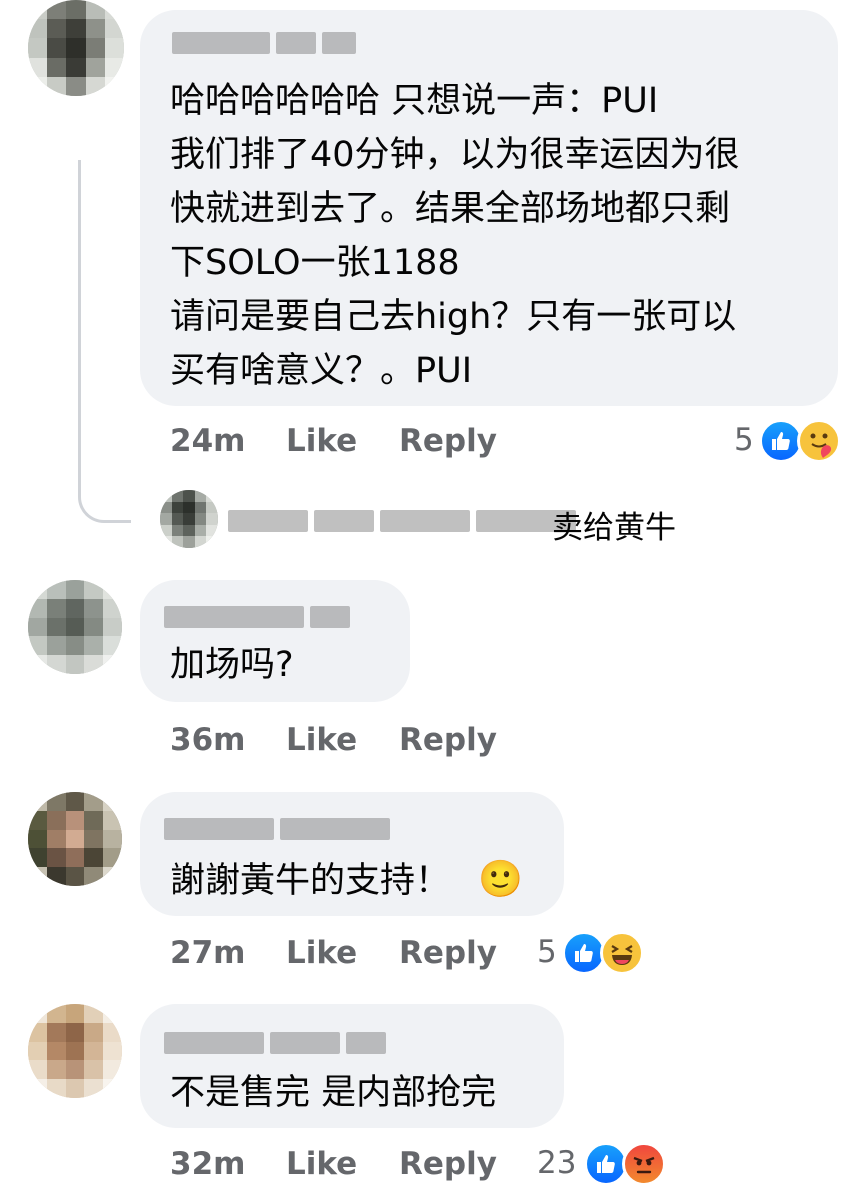 This screenshot has height=1191, width=868. What do you see at coordinates (104, 341) in the screenshot?
I see `thread-connector-line` at bounding box center [104, 341].